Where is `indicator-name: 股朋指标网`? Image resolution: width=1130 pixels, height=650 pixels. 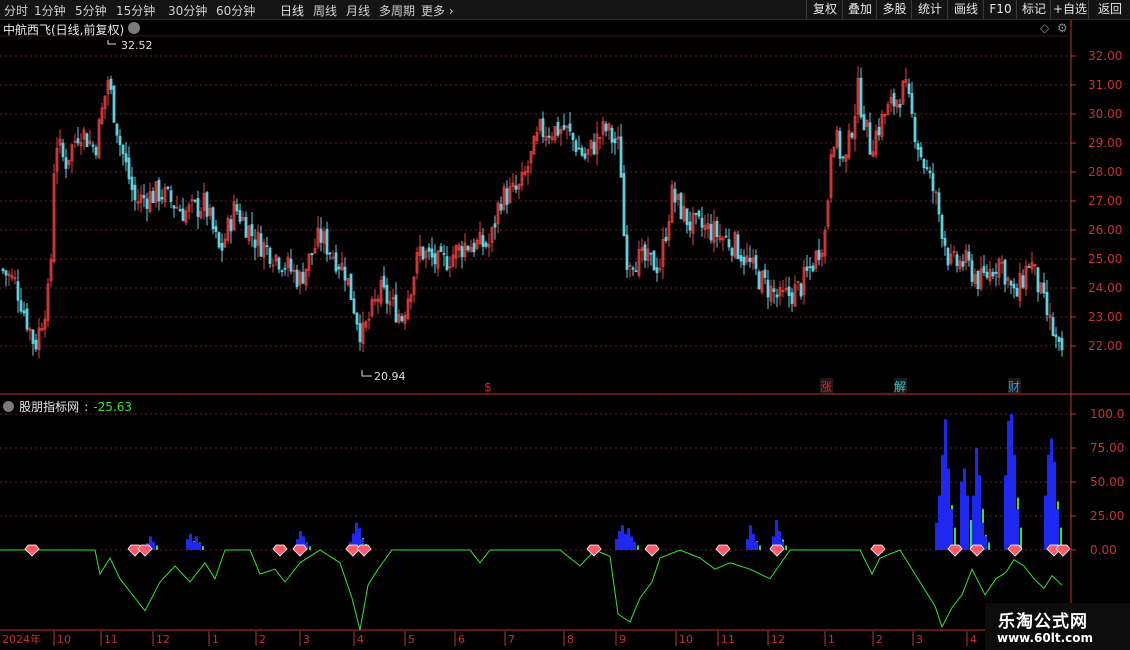
indicator-name: 股朋指标网 is located at coordinates (49, 407).